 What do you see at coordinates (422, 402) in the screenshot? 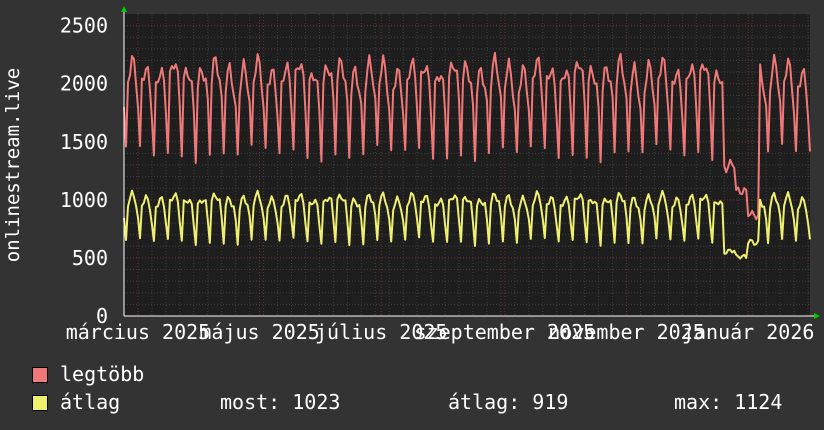
I see `legend-row-avg-series: átlag most: 1023 átlag: 919 max: 1124` at bounding box center [422, 402].